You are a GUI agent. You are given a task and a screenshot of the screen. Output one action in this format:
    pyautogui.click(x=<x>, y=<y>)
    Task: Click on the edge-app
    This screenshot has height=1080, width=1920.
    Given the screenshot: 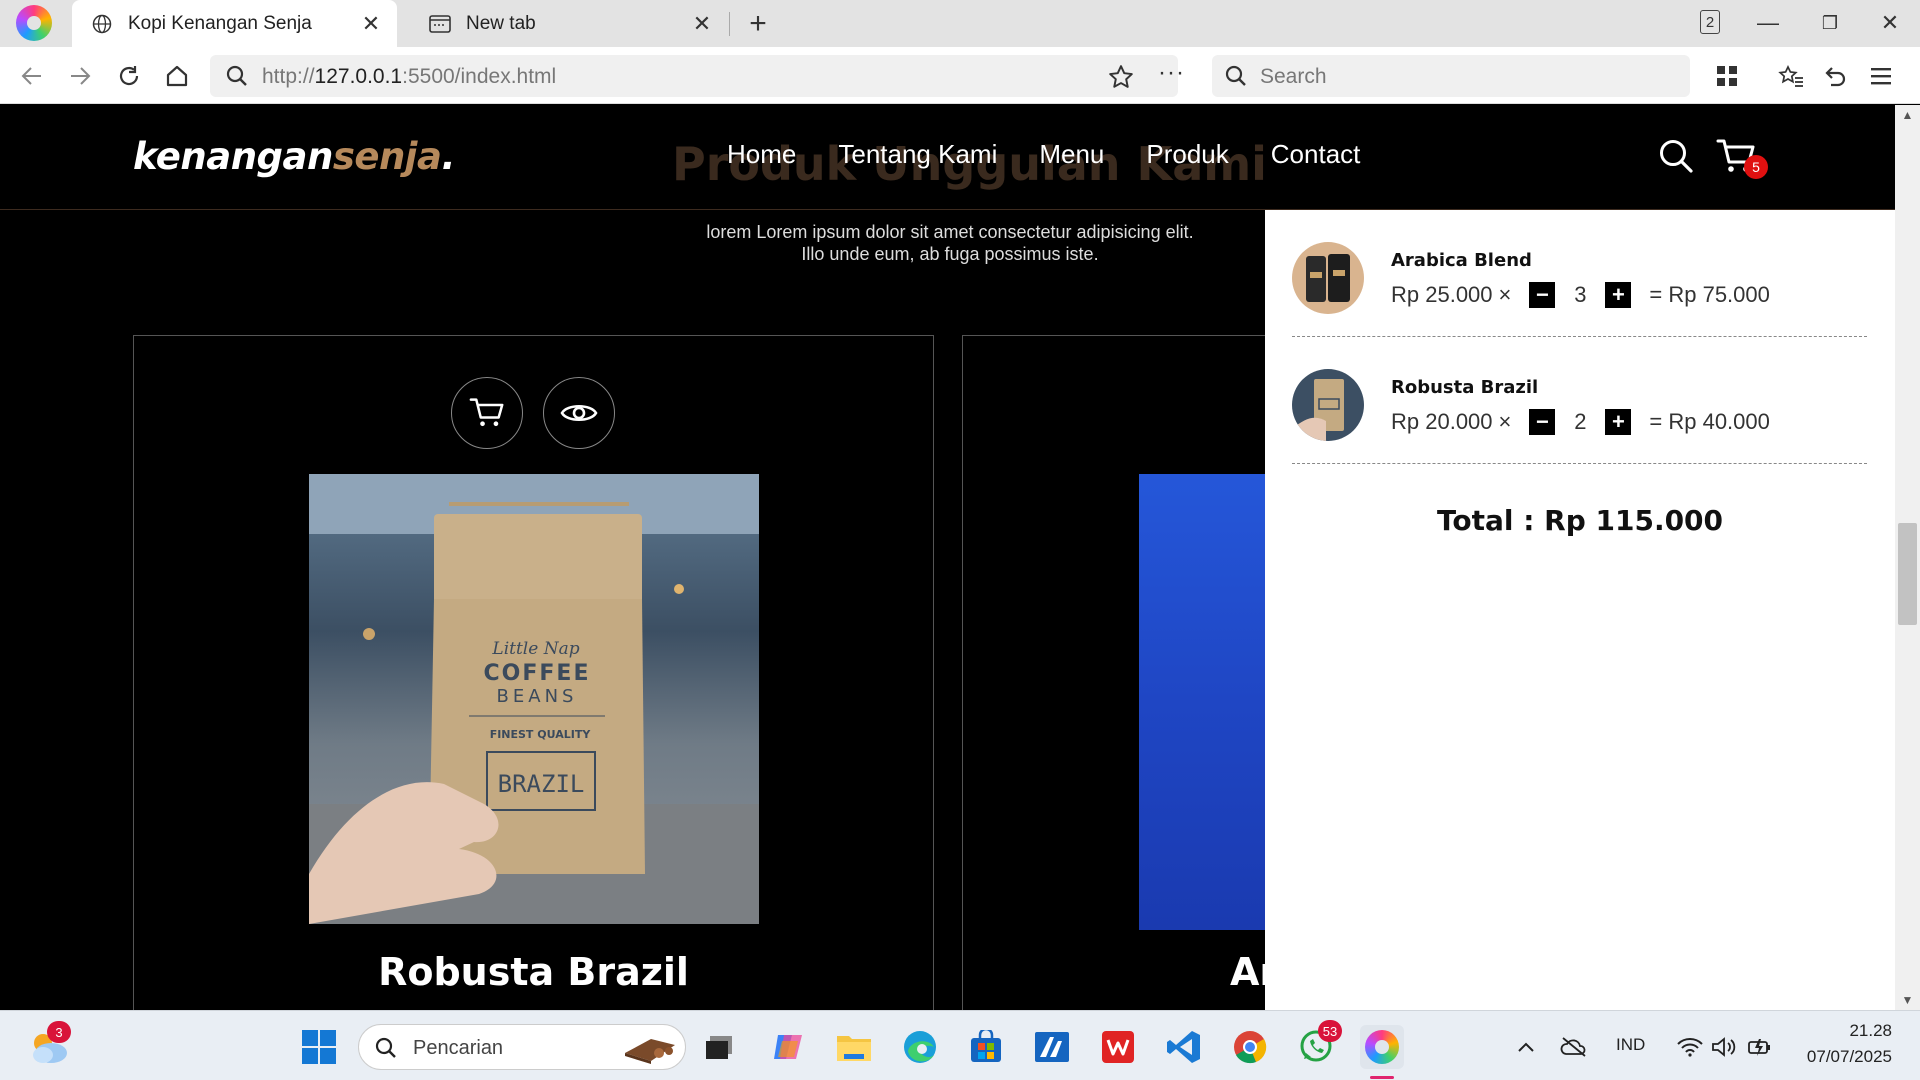 What is the action you would take?
    pyautogui.click(x=920, y=1047)
    